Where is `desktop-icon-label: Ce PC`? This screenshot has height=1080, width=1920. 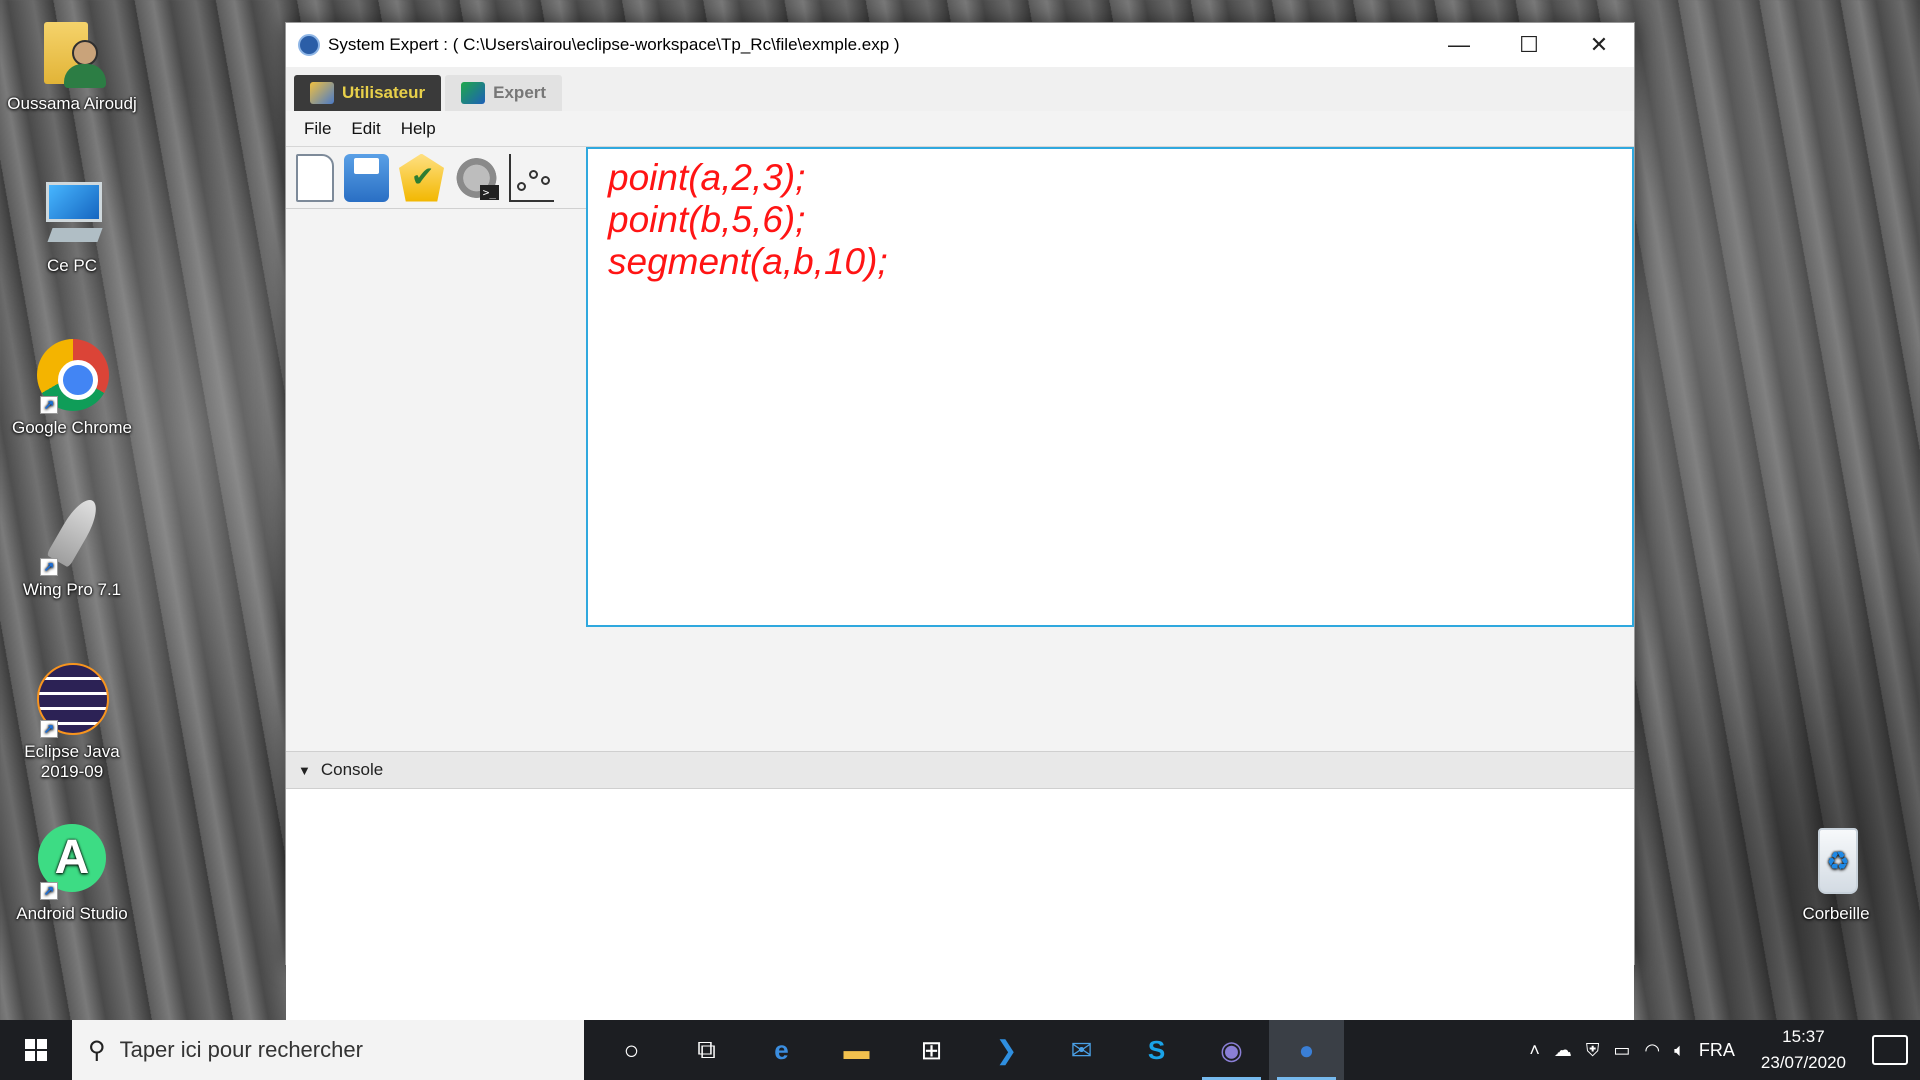
desktop-icon-label: Ce PC is located at coordinates (72, 265).